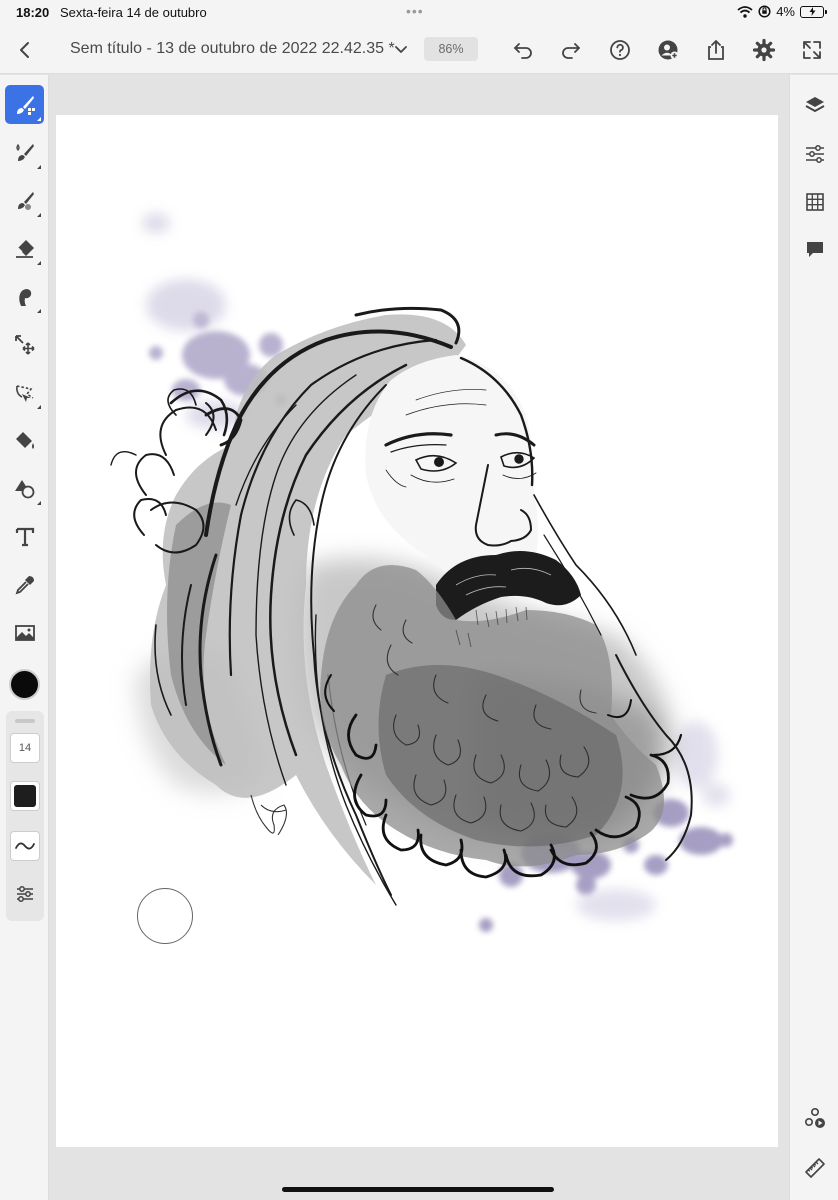 The image size is (838, 1200). I want to click on undo-icon, so click(523, 51).